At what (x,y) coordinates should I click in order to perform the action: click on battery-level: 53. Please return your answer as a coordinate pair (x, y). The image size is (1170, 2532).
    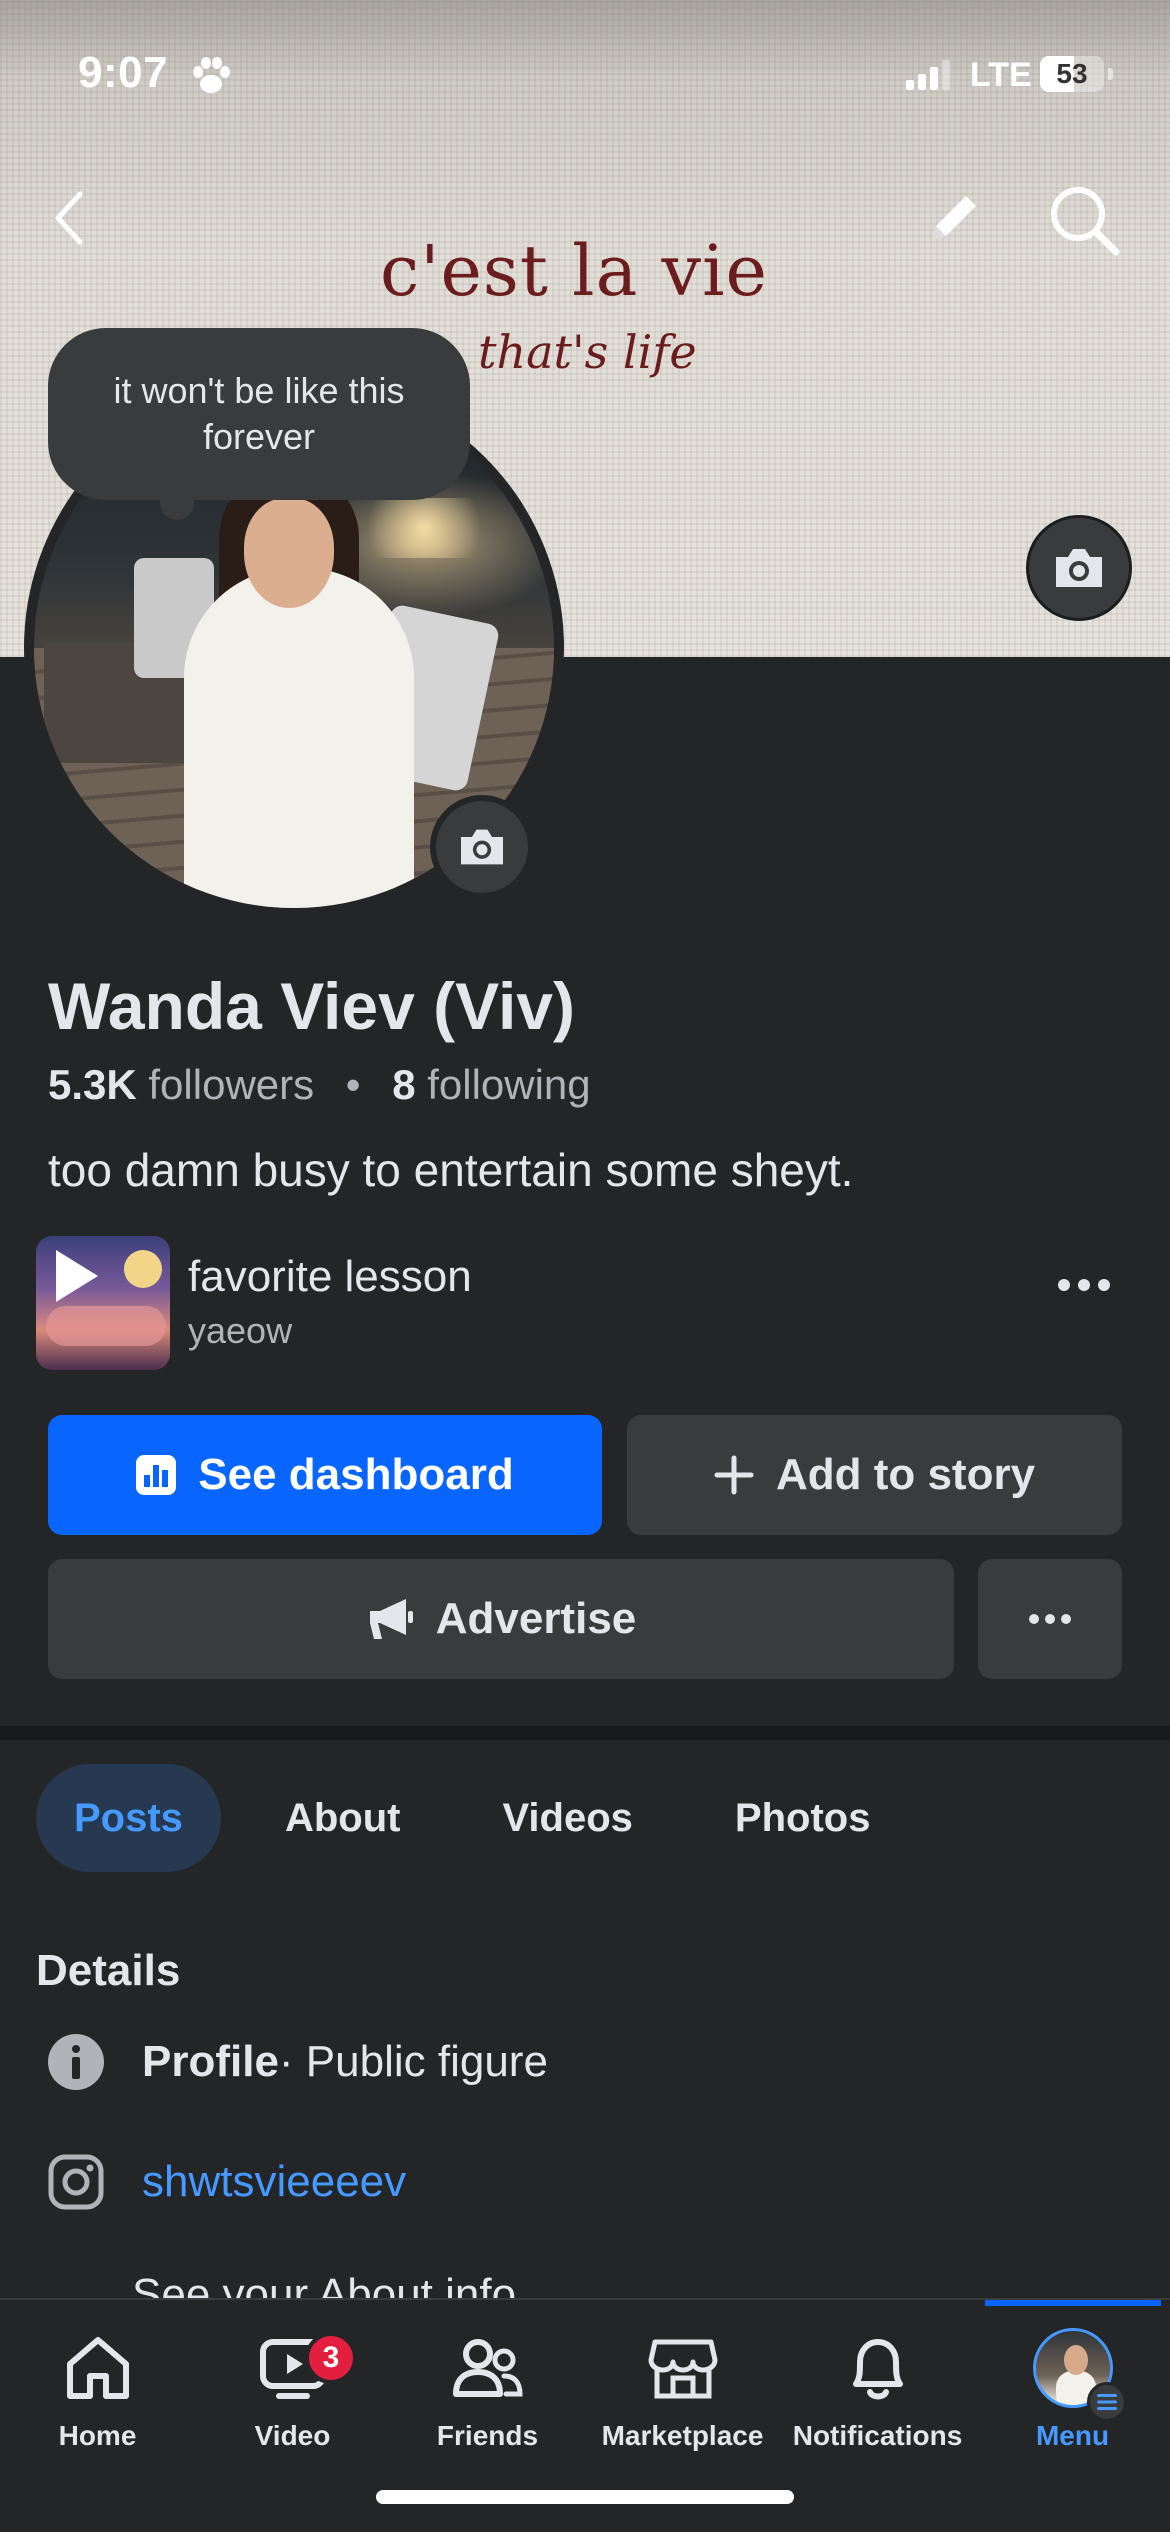
    Looking at the image, I should click on (1072, 73).